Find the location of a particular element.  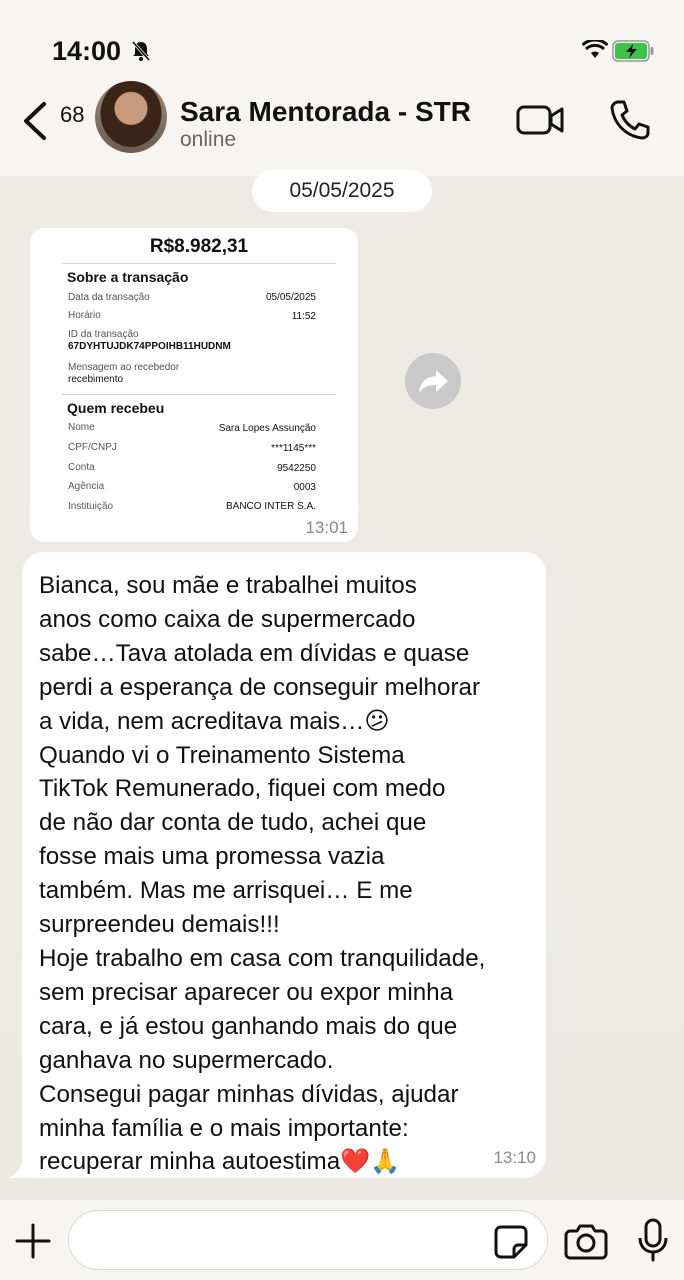

receipt-value: recebimento is located at coordinates (96, 379).